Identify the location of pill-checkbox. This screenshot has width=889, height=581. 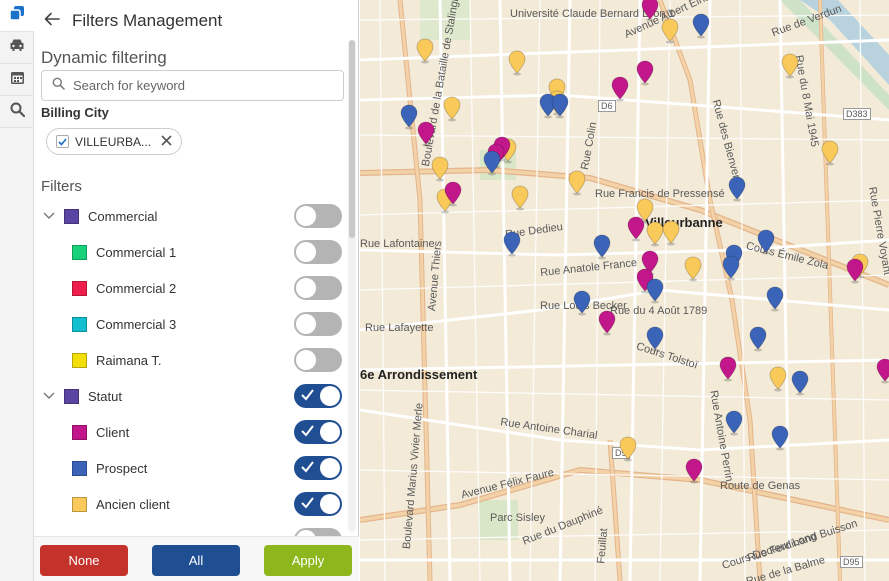
(62, 141).